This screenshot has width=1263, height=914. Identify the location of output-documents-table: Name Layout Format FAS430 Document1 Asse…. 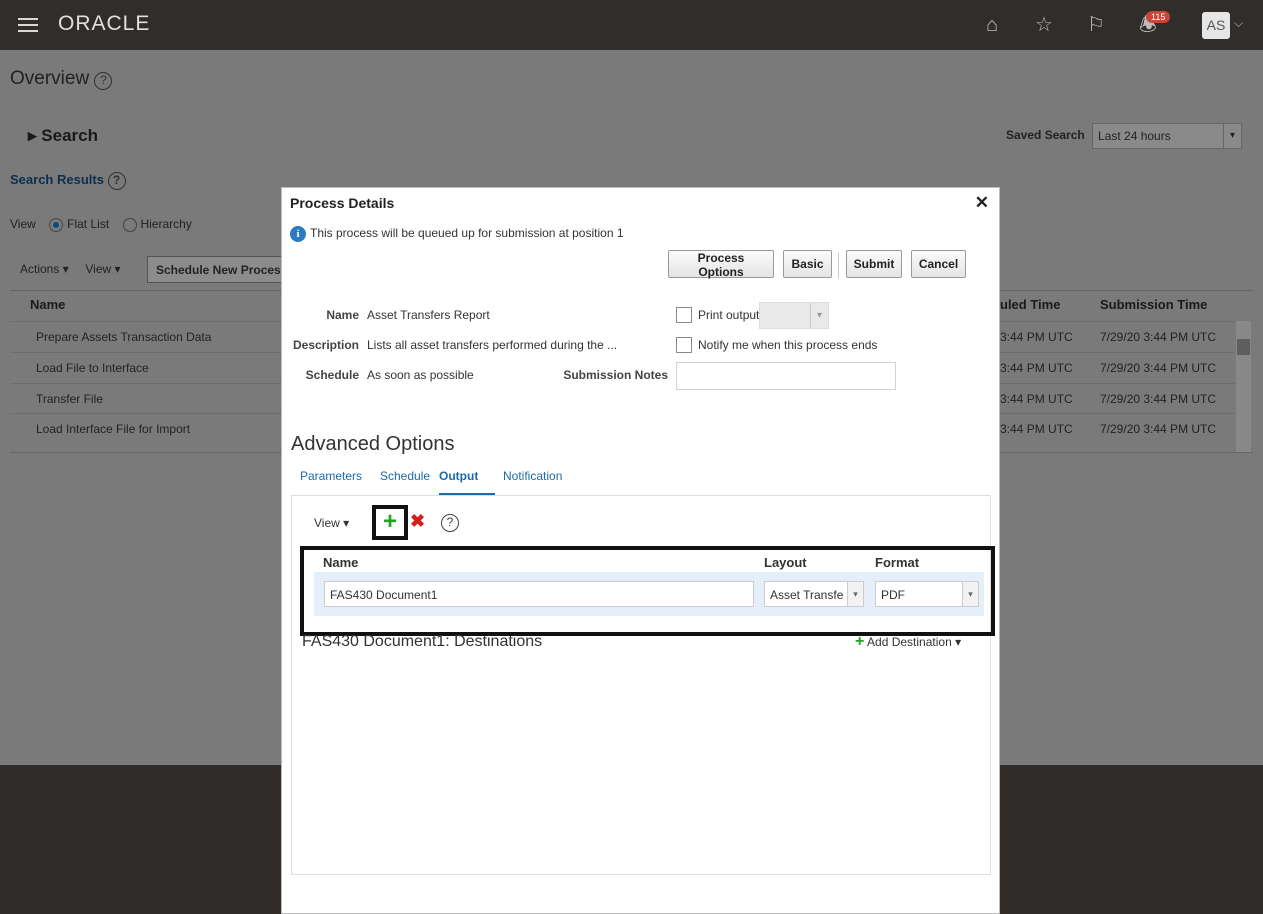
(647, 591).